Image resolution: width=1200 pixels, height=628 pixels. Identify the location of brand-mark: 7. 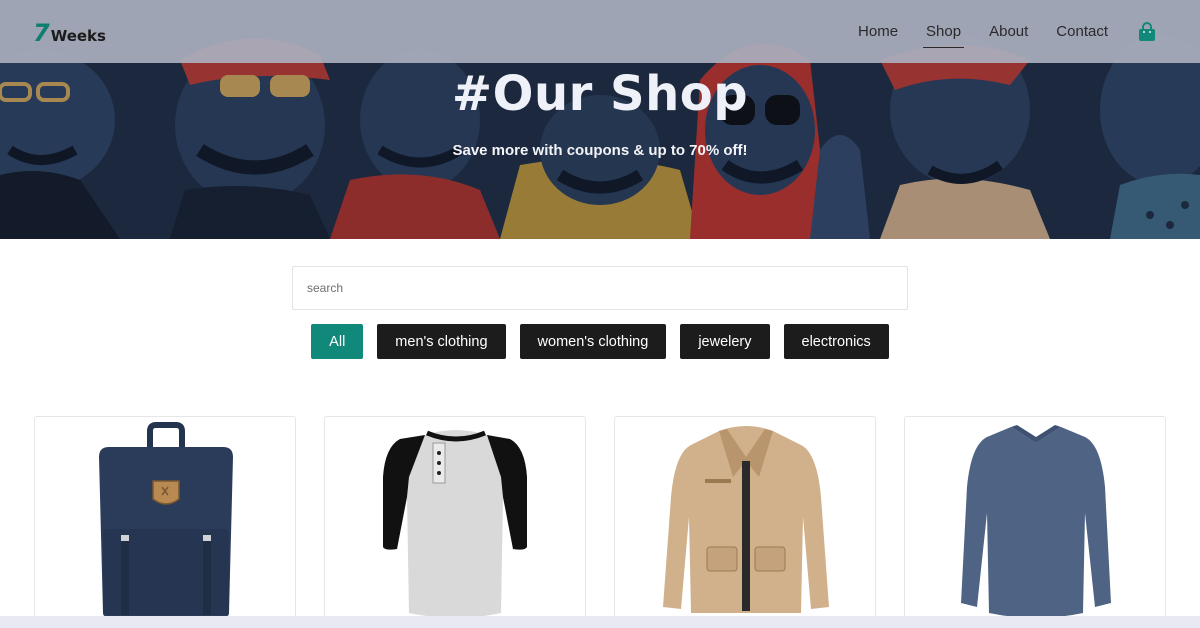
(41, 33).